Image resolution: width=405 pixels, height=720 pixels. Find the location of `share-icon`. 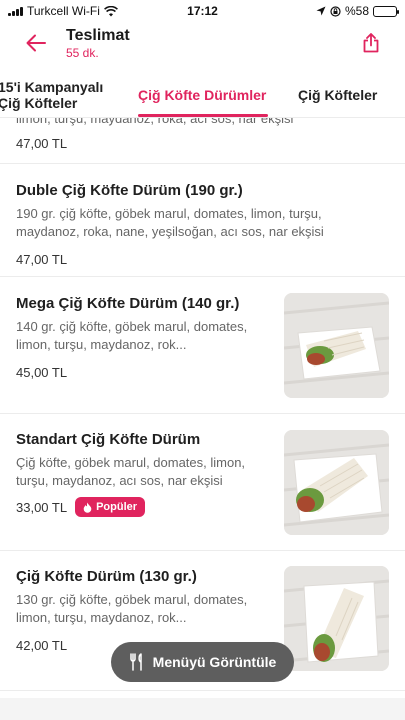

share-icon is located at coordinates (371, 43).